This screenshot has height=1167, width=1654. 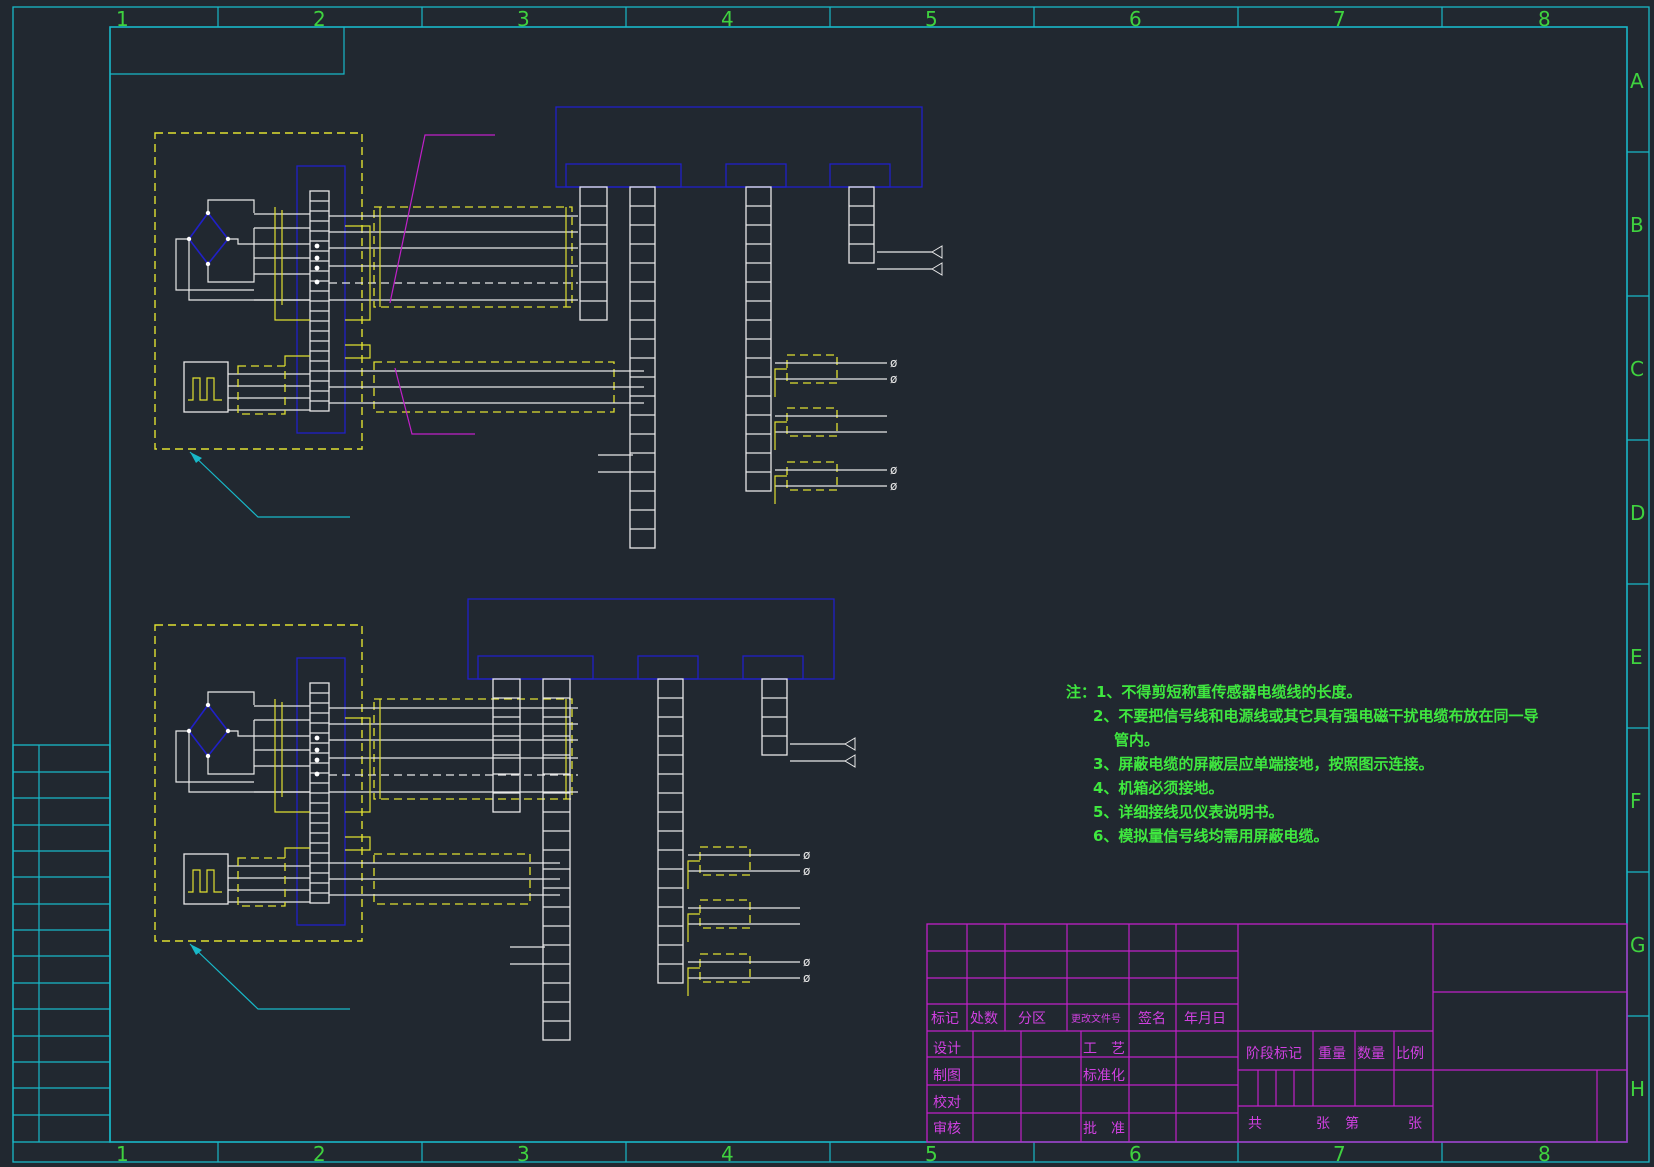 I want to click on zone-row-a: A, so click(x=1637, y=81).